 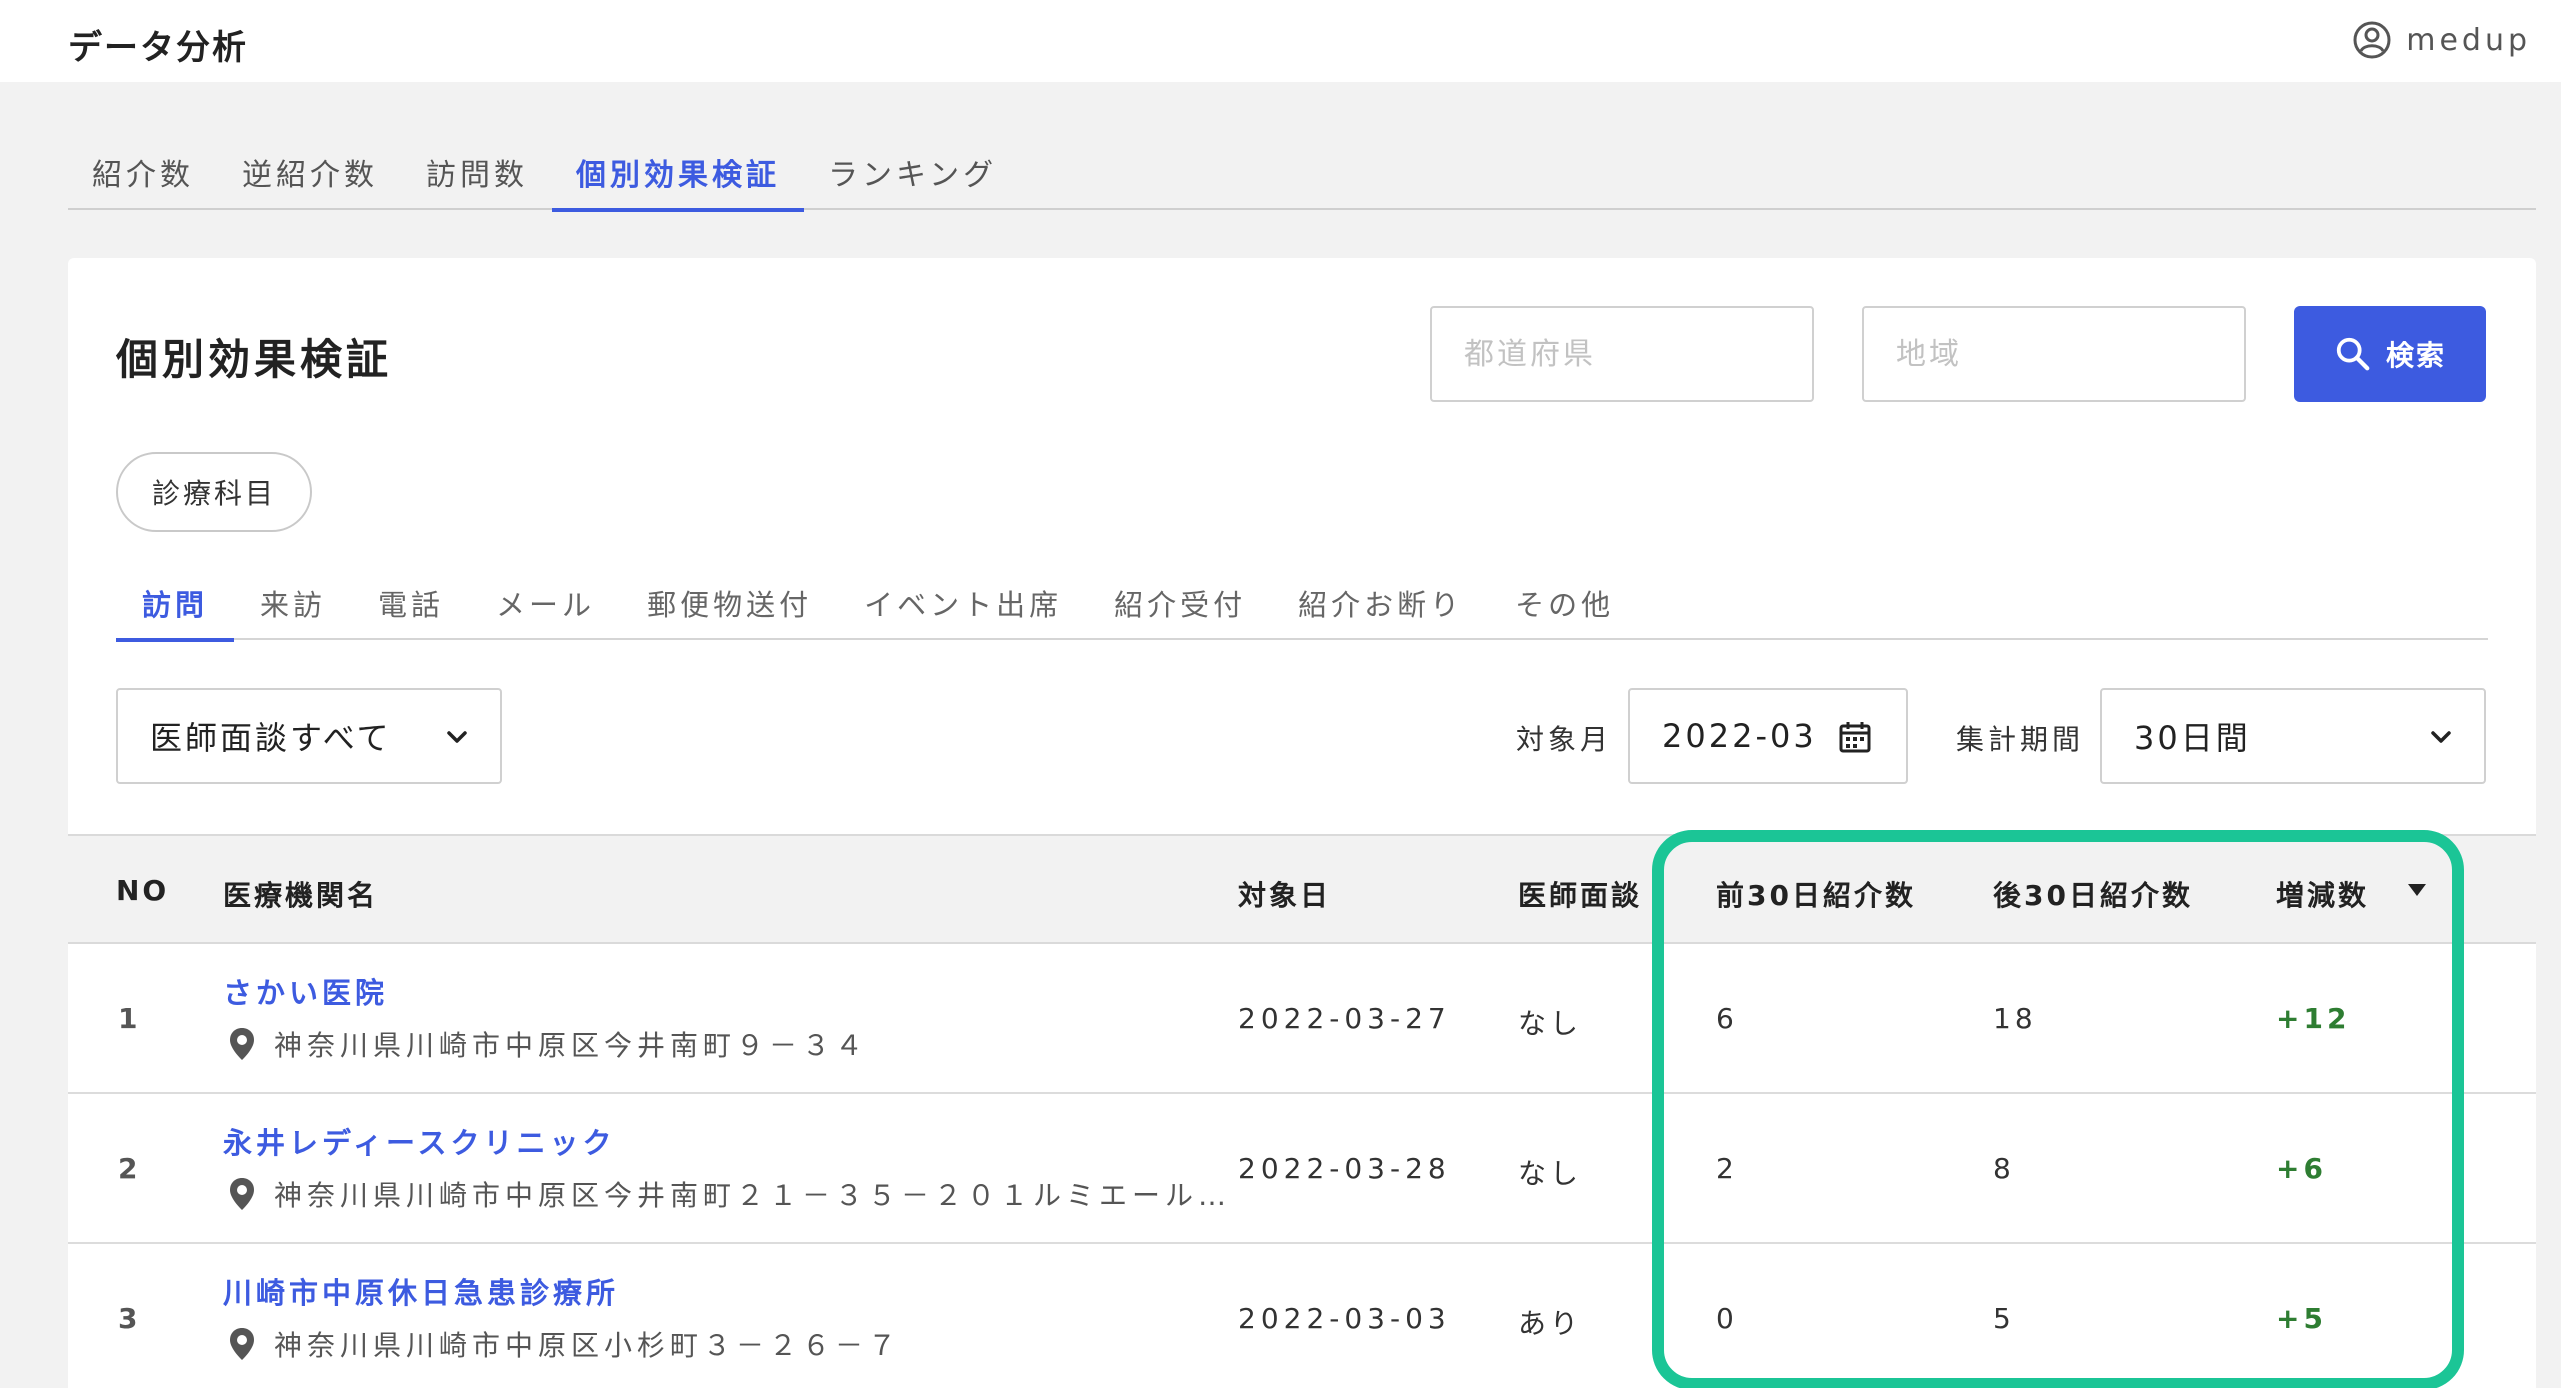 I want to click on subtab-phone: 電話, so click(x=411, y=599).